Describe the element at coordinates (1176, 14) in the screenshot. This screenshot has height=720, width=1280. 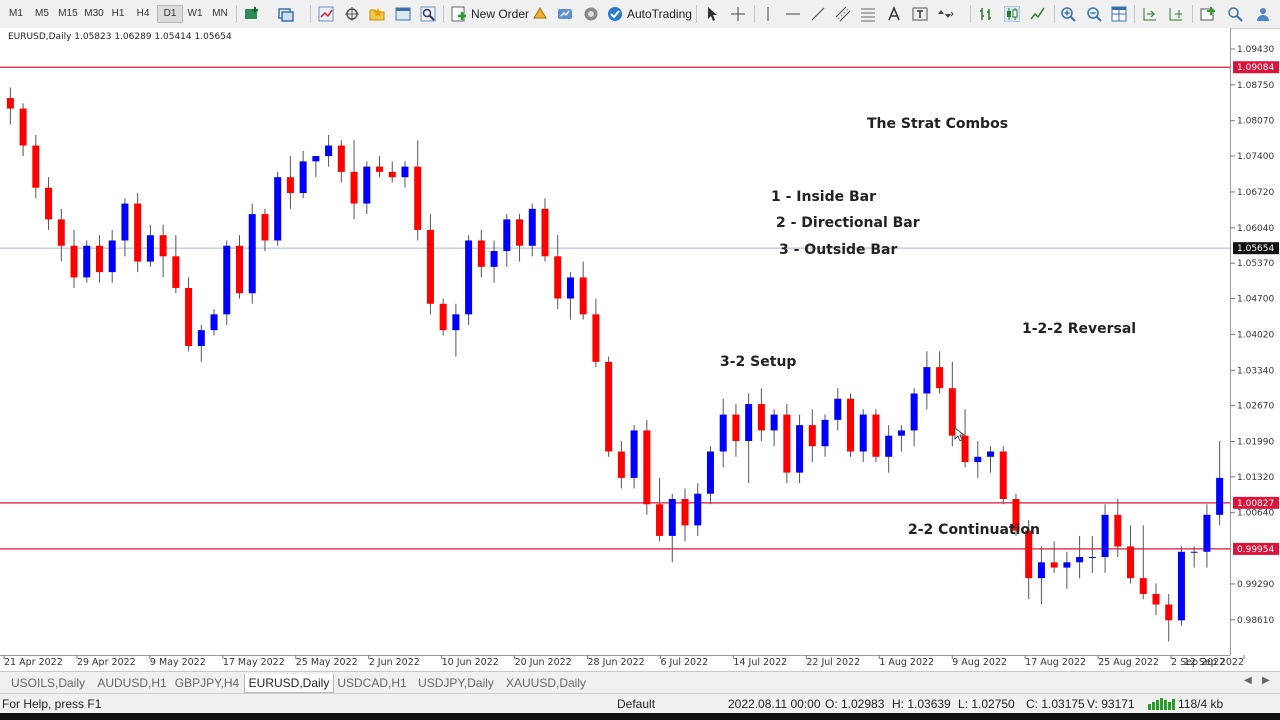
I see `chart-shift-icon` at that location.